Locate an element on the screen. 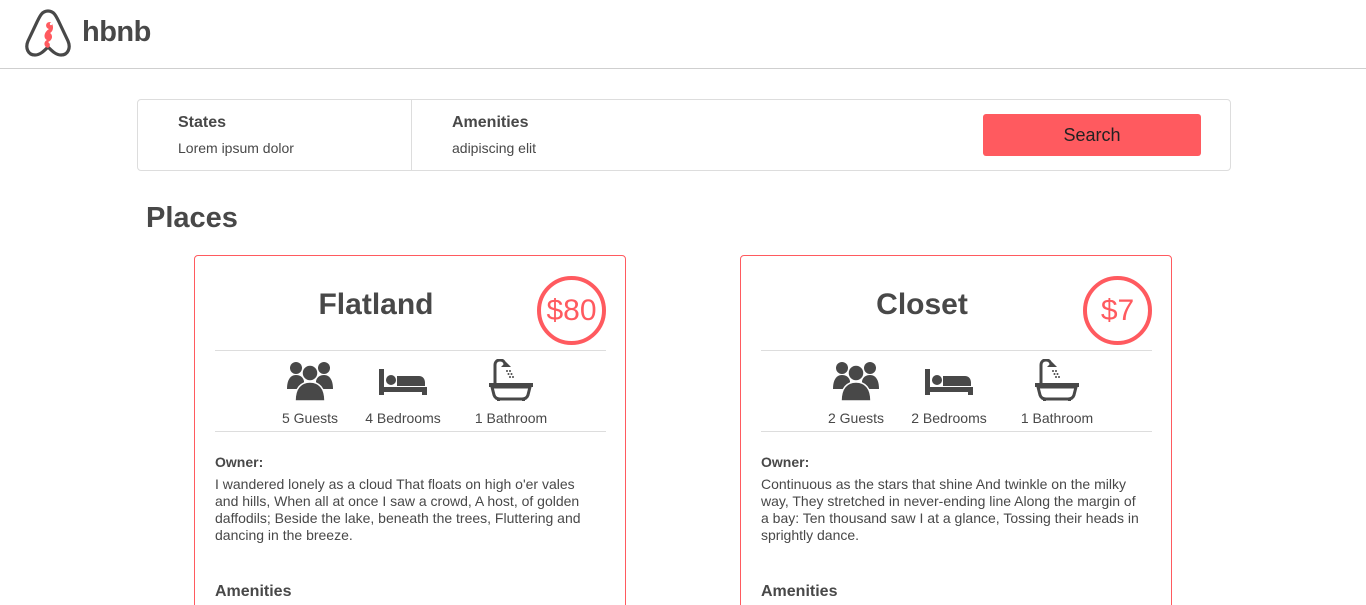  place-info: 2 Guests 2 Bedrooms 1 Bathroom is located at coordinates (956, 391).